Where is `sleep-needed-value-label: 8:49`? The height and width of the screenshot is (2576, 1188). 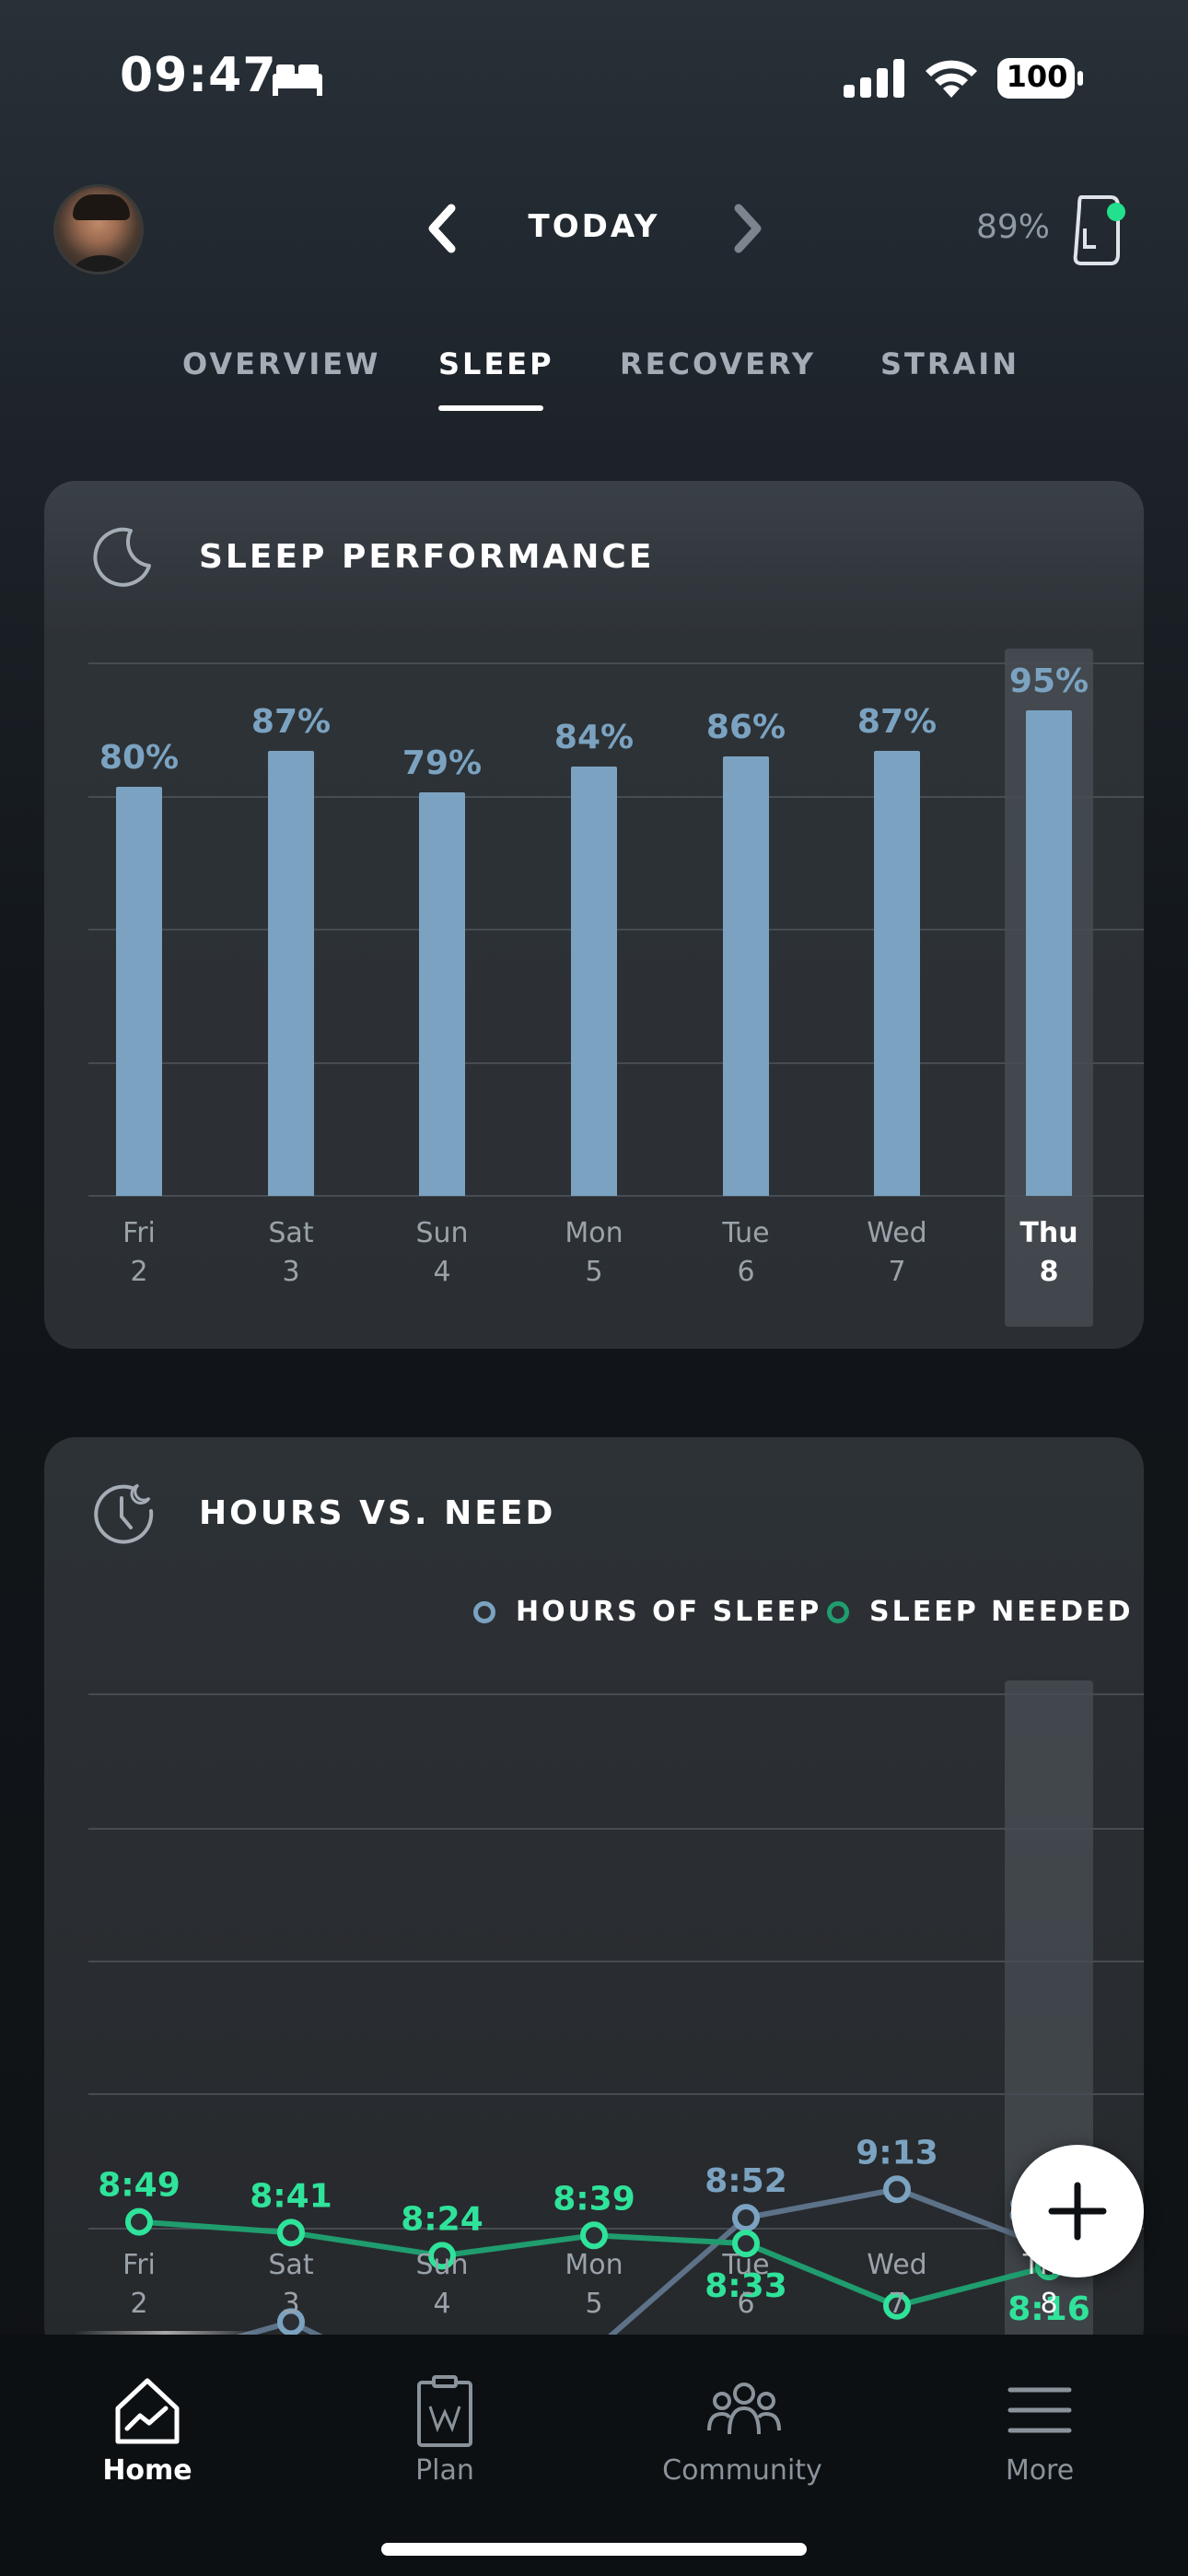 sleep-needed-value-label: 8:49 is located at coordinates (139, 2186).